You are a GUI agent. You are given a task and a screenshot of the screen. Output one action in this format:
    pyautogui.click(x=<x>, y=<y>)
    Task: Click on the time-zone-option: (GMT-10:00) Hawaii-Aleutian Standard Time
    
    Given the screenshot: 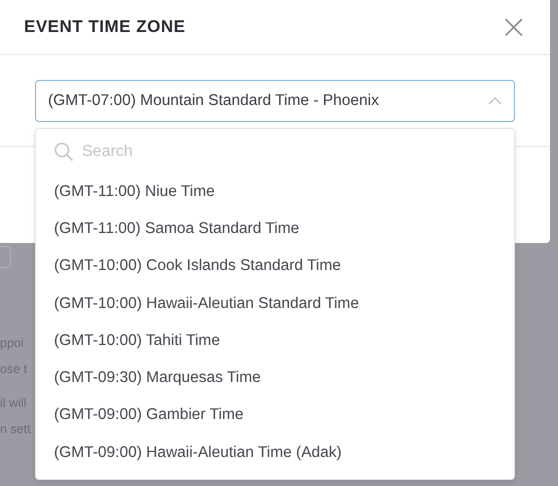 What is the action you would take?
    pyautogui.click(x=275, y=303)
    